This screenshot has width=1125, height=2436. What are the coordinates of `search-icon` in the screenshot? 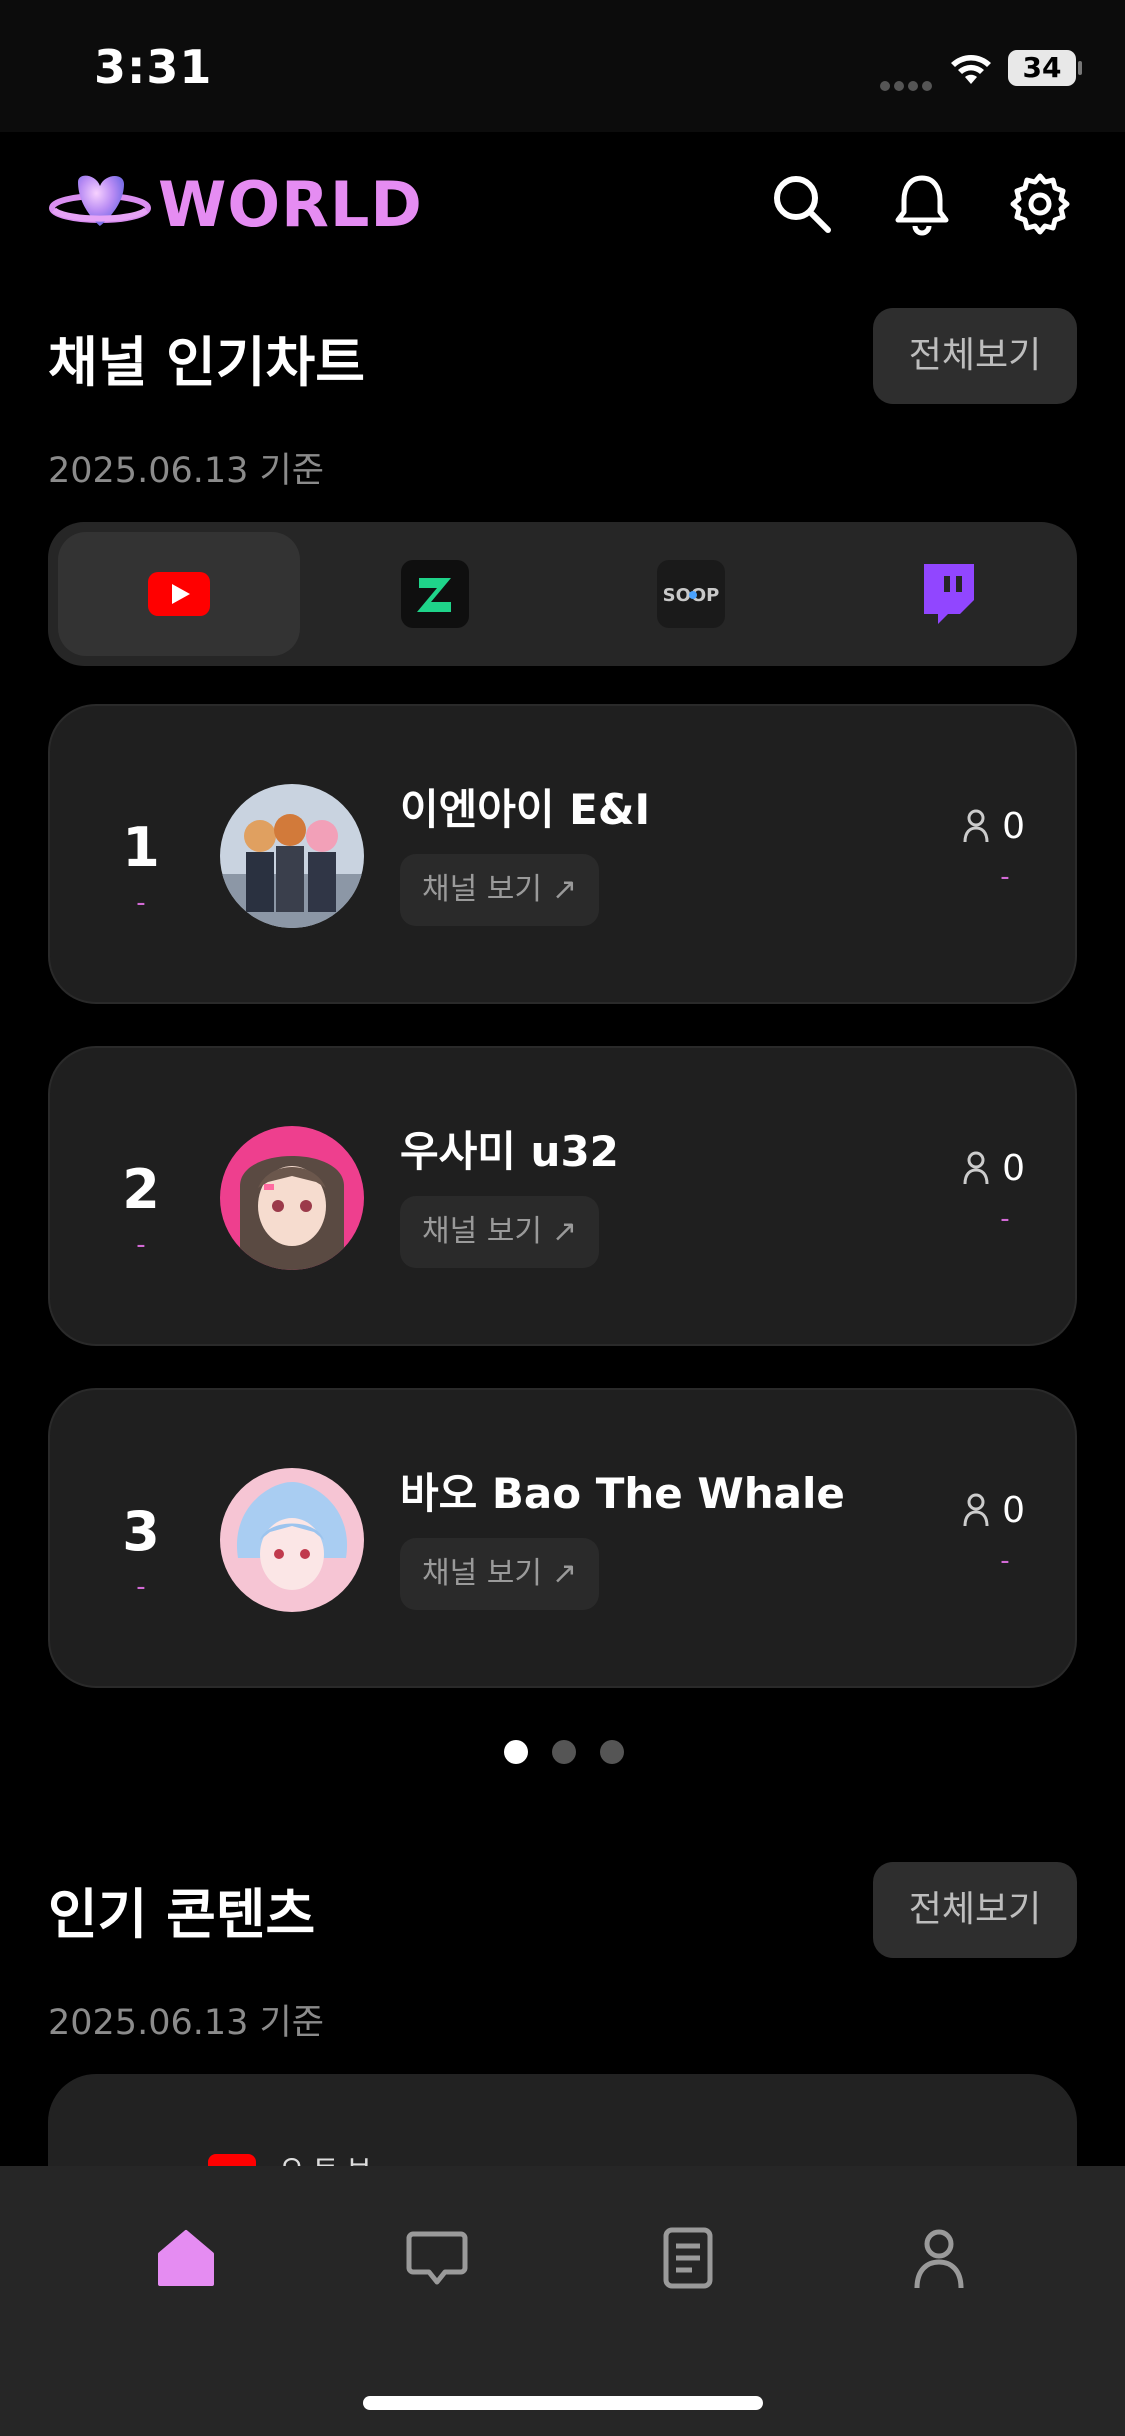 It's located at (802, 204).